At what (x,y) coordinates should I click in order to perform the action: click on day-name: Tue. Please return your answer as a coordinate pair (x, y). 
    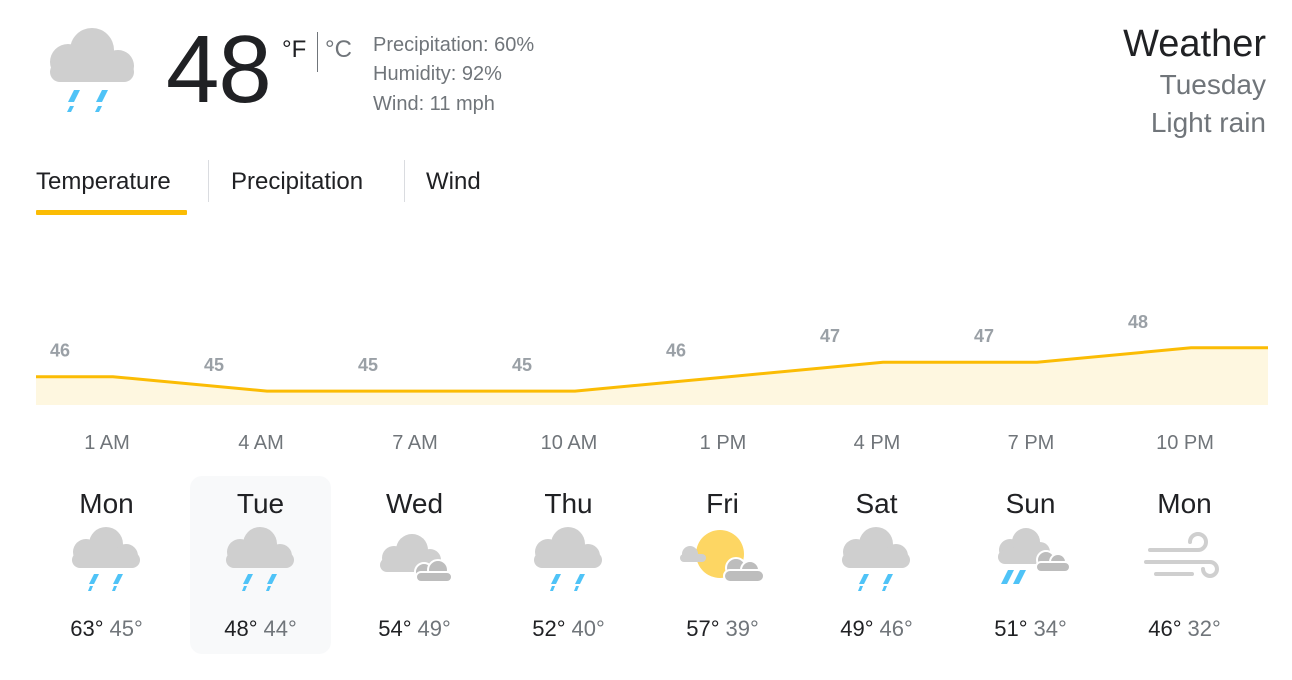
    Looking at the image, I should click on (260, 503).